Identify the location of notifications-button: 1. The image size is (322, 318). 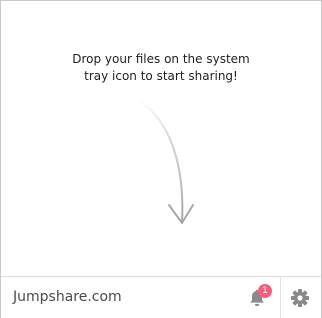
(260, 298).